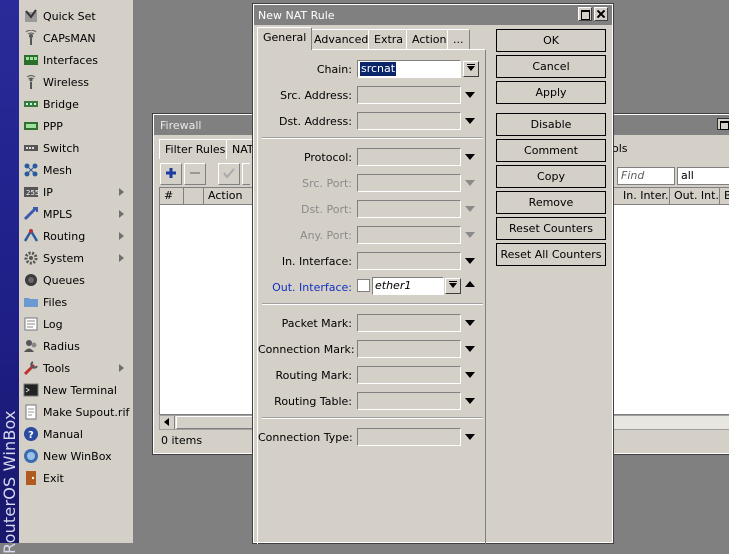 This screenshot has width=729, height=554. What do you see at coordinates (31, 148) in the screenshot?
I see `switch-icon` at bounding box center [31, 148].